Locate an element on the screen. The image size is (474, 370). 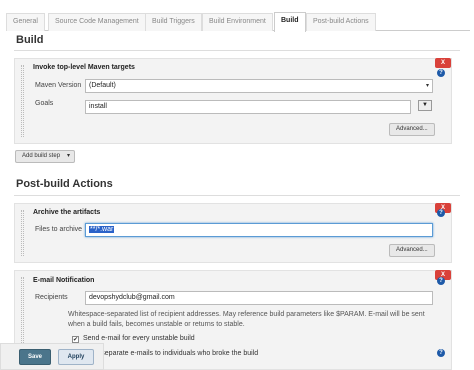
tab-general: General is located at coordinates (25, 22).